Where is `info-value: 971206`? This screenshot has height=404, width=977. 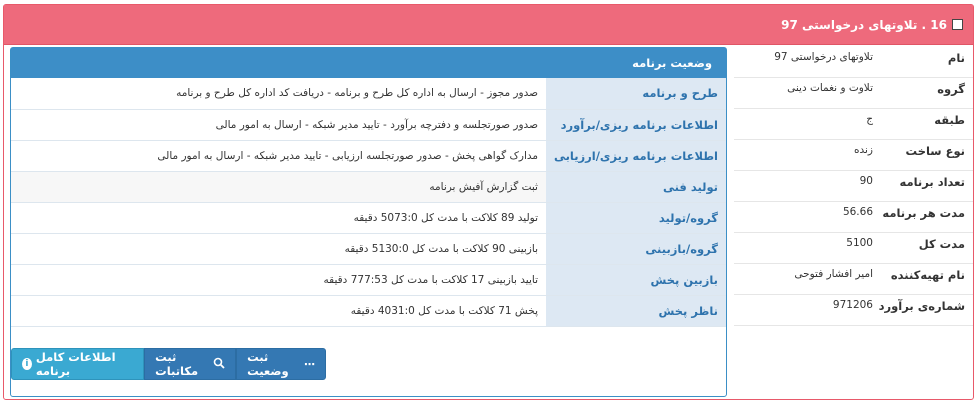
info-value: 971206 is located at coordinates (852, 305).